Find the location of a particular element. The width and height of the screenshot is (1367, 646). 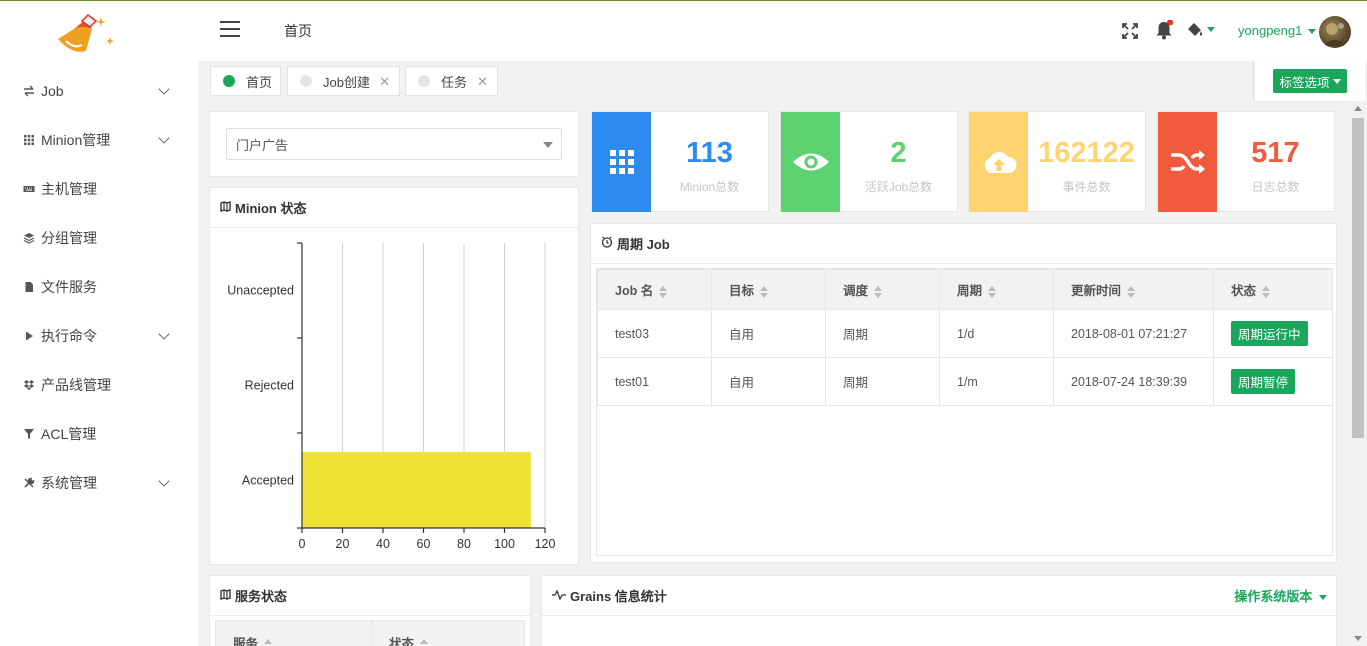

column-header-job-name: Job 名 is located at coordinates (654, 289).